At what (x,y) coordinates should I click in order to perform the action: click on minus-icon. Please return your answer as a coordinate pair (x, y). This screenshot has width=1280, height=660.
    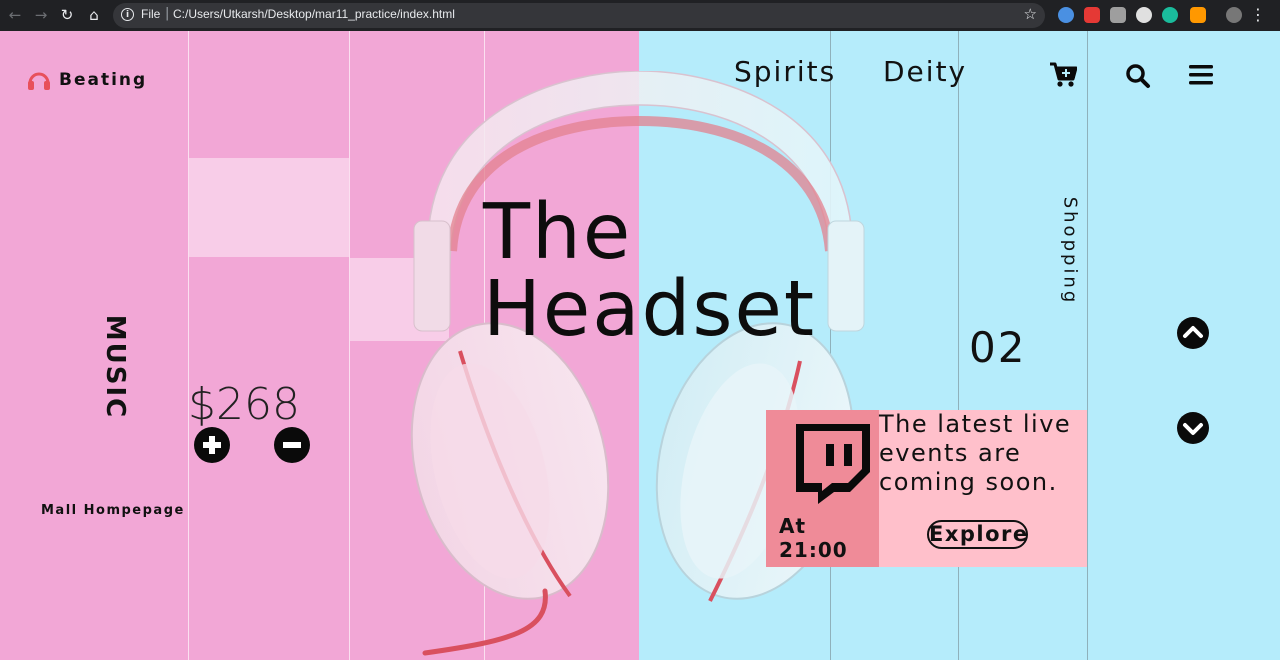
    Looking at the image, I should click on (292, 445).